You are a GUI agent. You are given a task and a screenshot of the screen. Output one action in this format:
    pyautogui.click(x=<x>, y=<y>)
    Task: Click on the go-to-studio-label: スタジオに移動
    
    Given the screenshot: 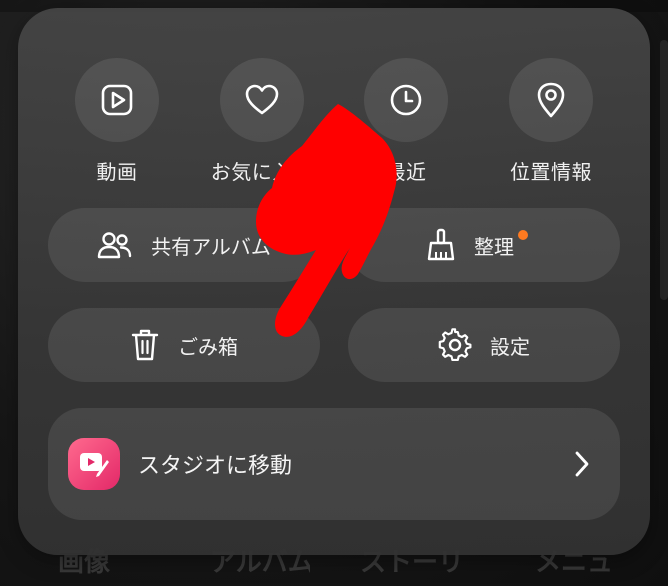 What is the action you would take?
    pyautogui.click(x=215, y=466)
    